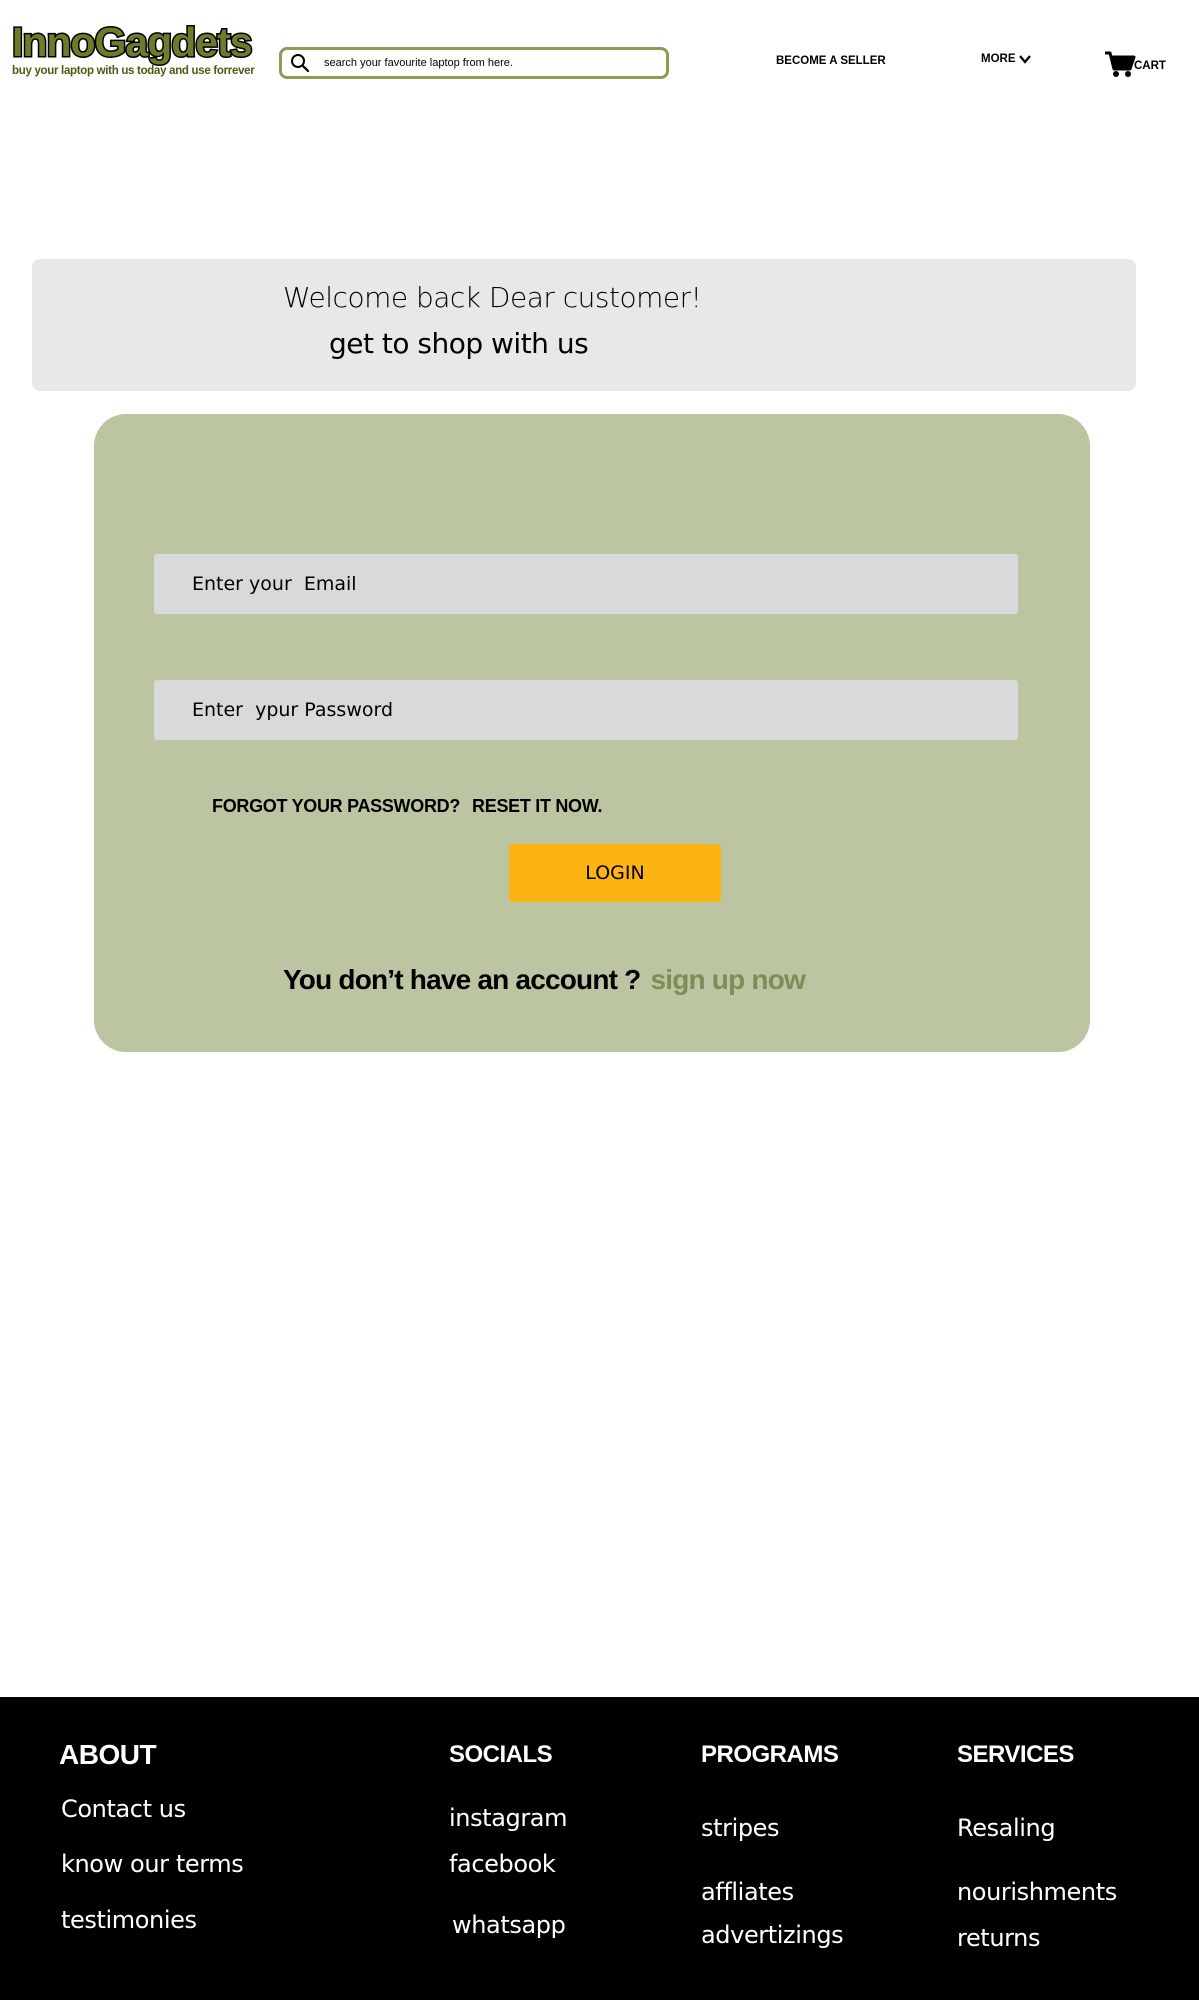 This screenshot has height=2000, width=1199. Describe the element at coordinates (501, 1754) in the screenshot. I see `footer-heading-socials: SOCIALS` at that location.